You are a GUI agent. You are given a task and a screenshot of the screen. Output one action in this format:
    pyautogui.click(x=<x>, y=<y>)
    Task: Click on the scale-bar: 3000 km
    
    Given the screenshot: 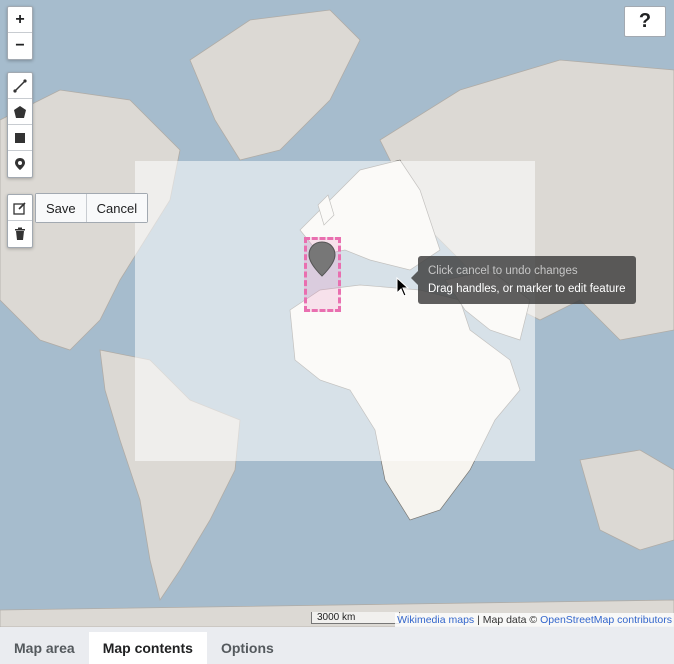 What is the action you would take?
    pyautogui.click(x=355, y=618)
    